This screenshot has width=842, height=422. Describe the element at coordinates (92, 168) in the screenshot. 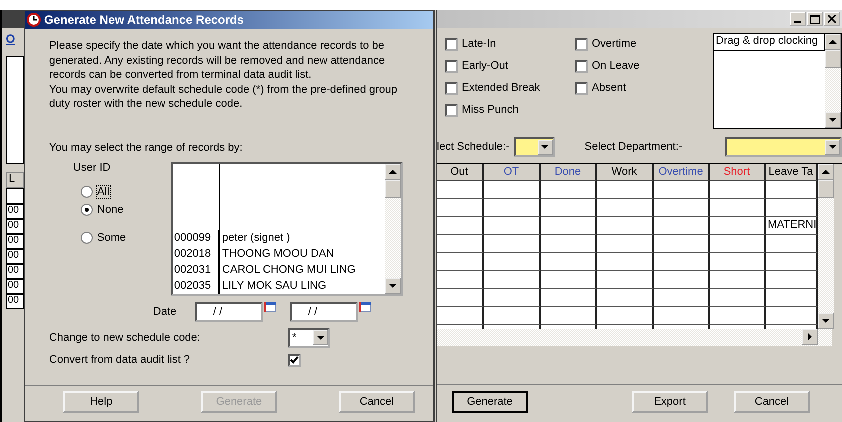

I see `user-id-label: User ID` at that location.